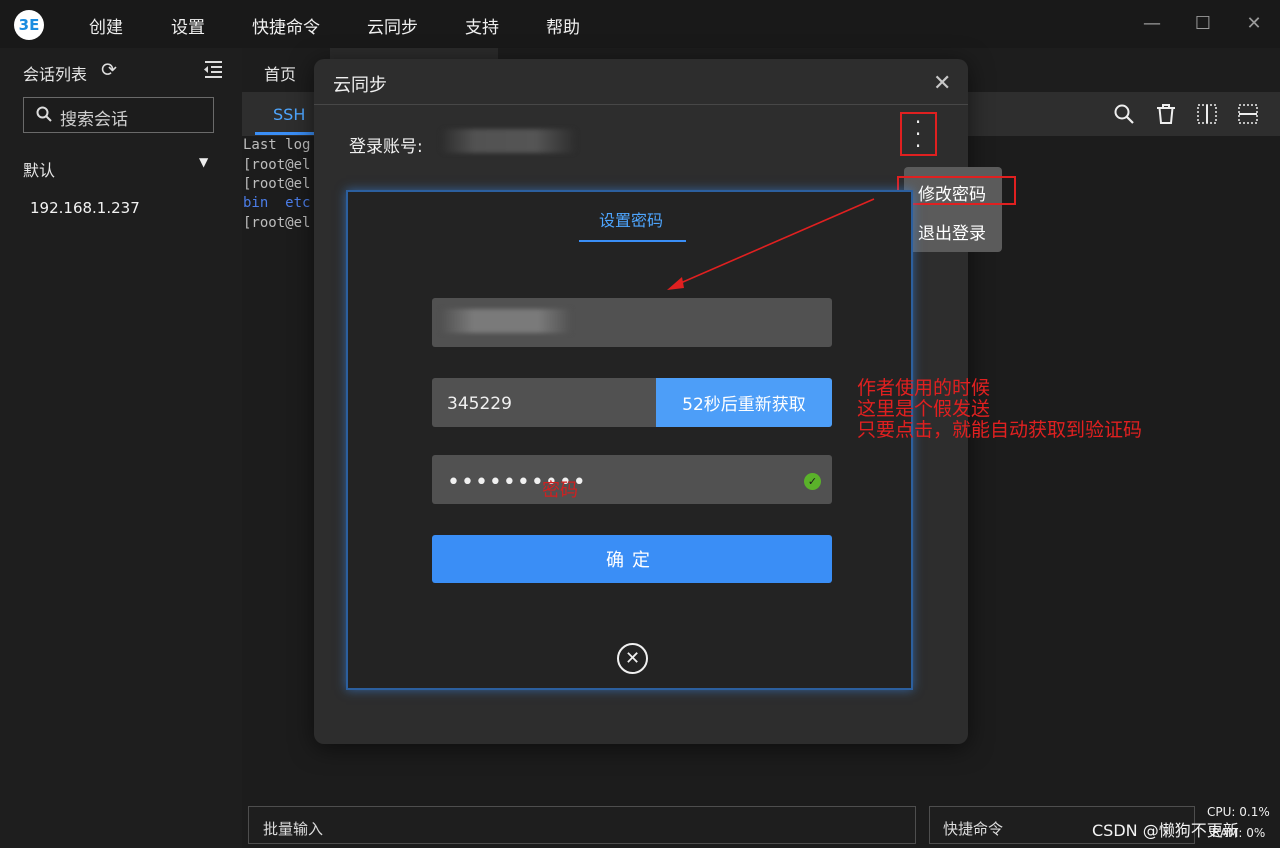 The height and width of the screenshot is (848, 1280). What do you see at coordinates (1152, 24) in the screenshot?
I see `minimize-icon: —` at bounding box center [1152, 24].